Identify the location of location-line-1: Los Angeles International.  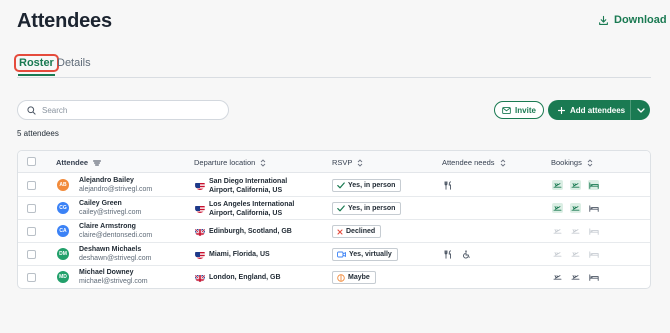
(252, 204).